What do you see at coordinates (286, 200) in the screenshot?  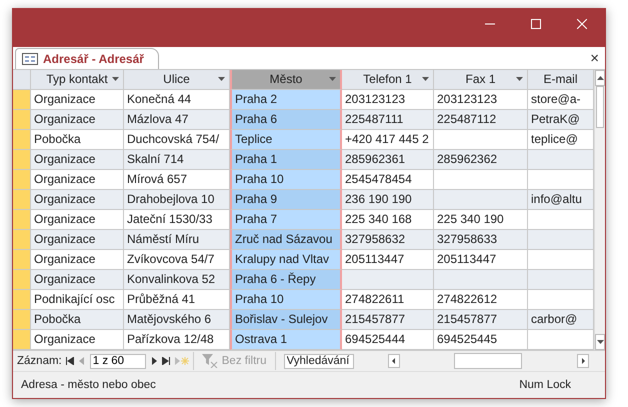 I see `table-cell: Praha 9` at bounding box center [286, 200].